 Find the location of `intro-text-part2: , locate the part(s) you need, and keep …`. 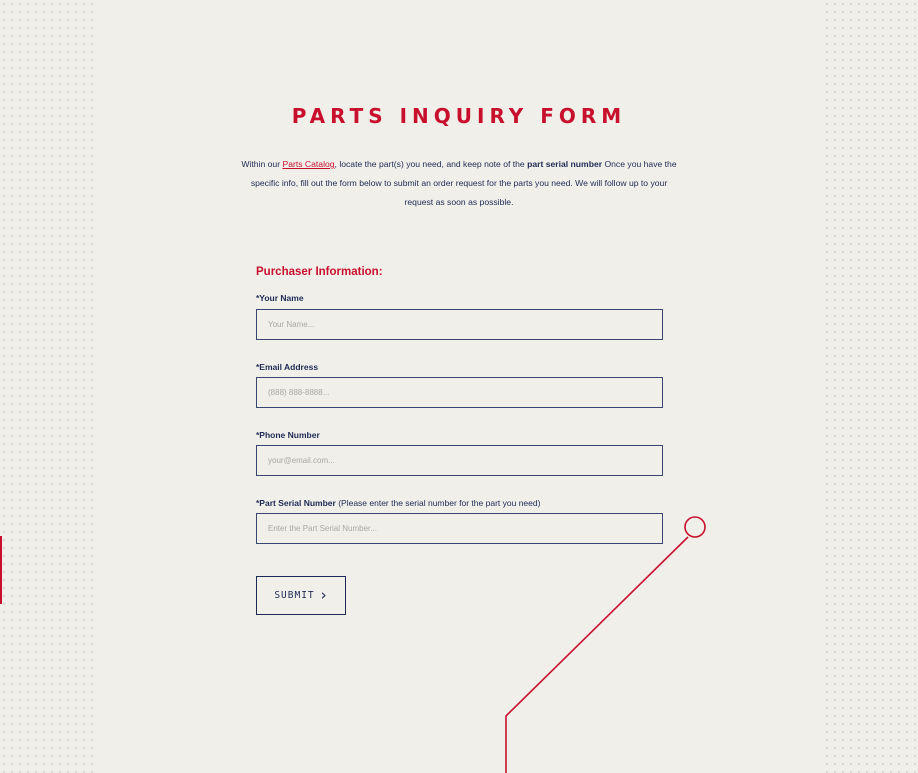

intro-text-part2: , locate the part(s) you need, and keep … is located at coordinates (431, 164).